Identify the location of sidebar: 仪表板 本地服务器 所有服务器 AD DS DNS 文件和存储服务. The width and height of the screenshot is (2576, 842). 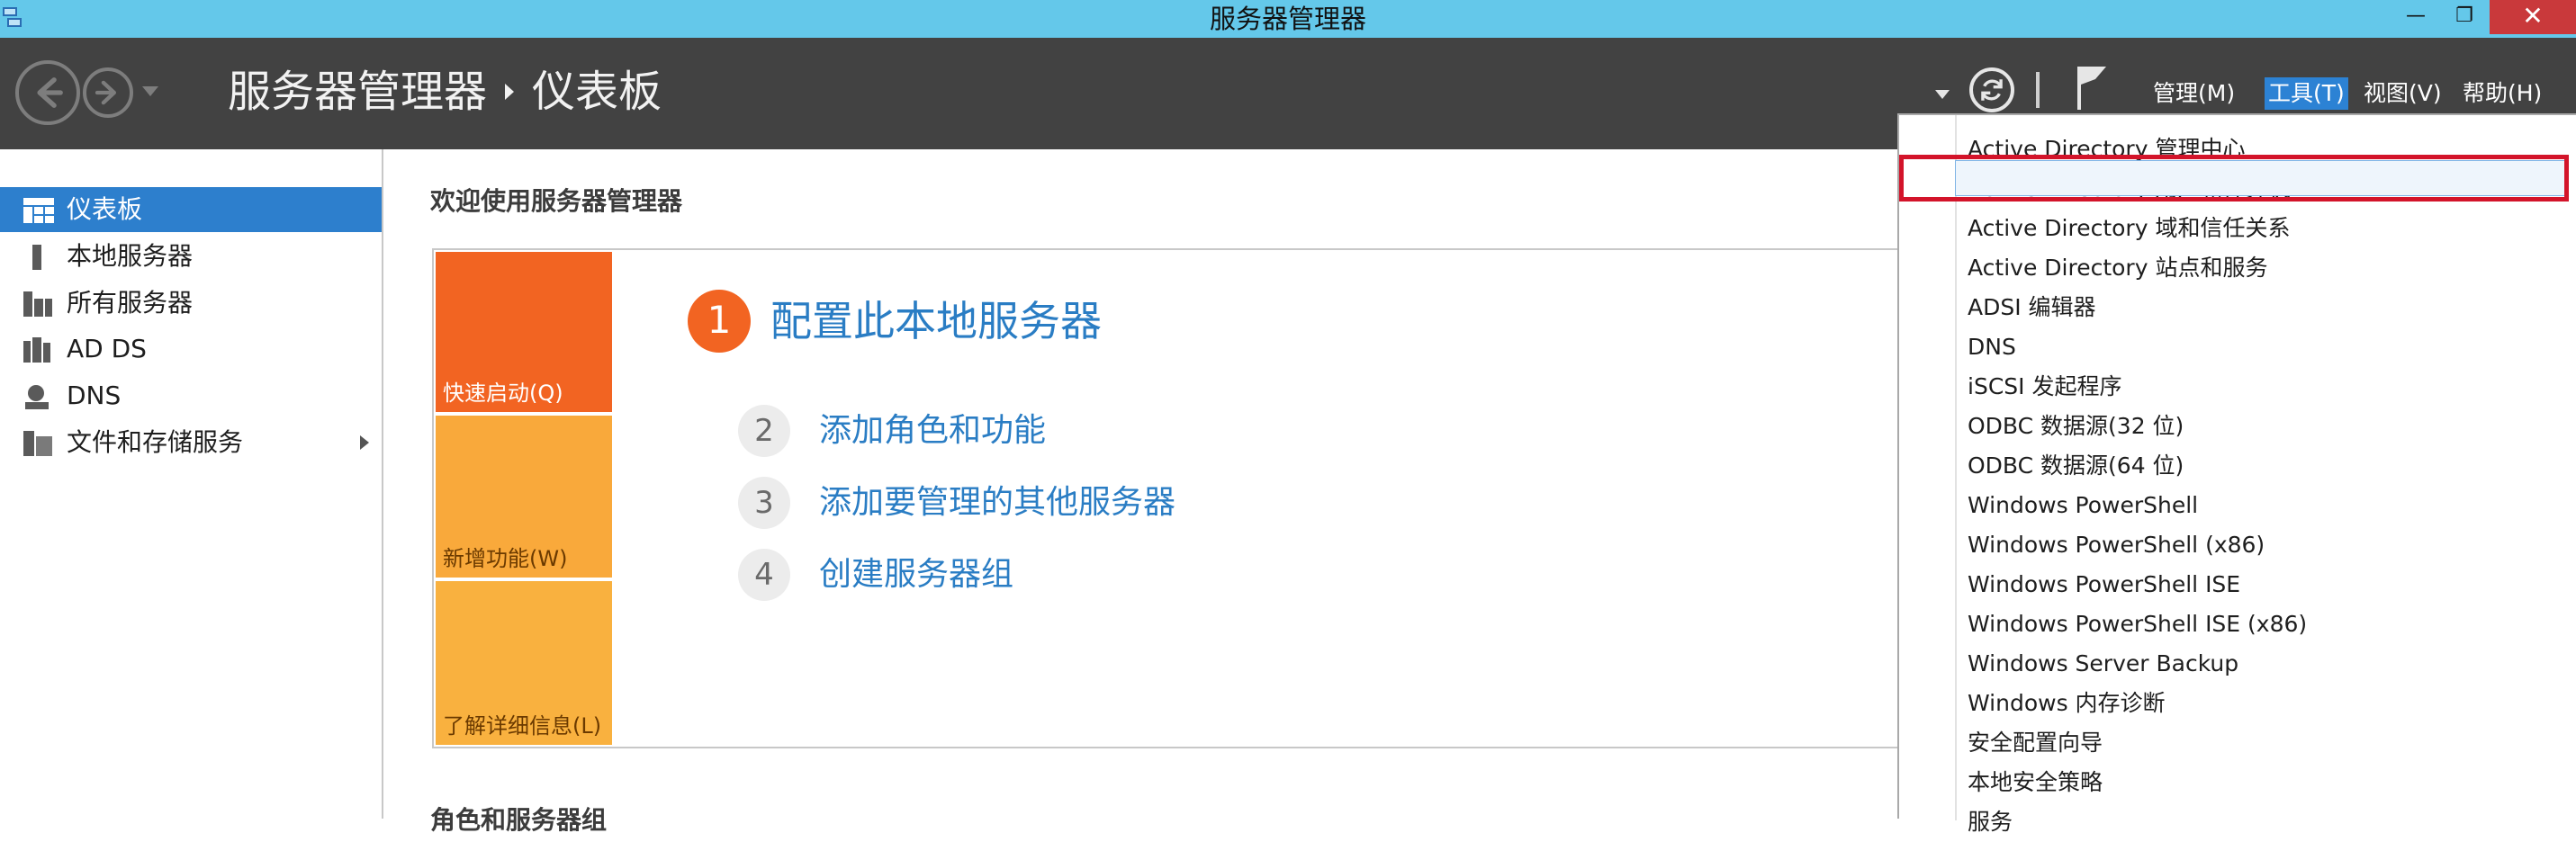
(191, 484).